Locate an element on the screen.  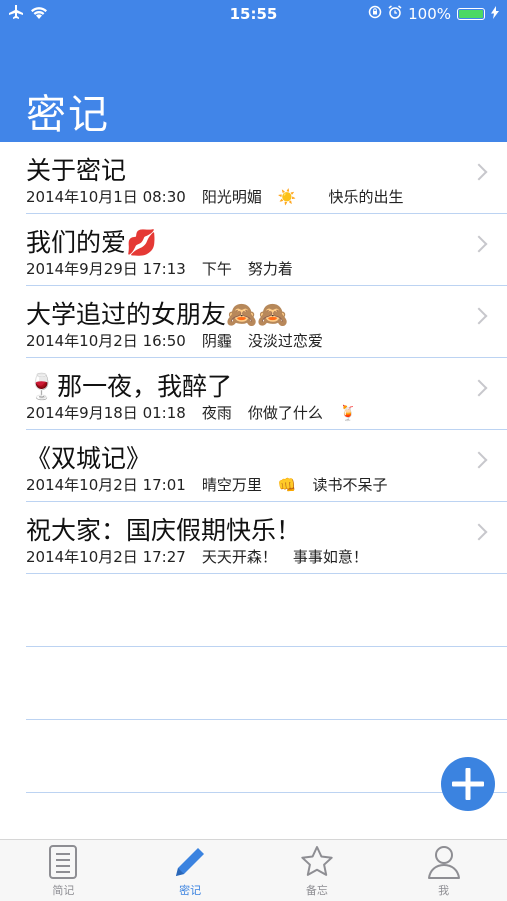
entry-mood: 你做了什么 🍹 is located at coordinates (302, 413).